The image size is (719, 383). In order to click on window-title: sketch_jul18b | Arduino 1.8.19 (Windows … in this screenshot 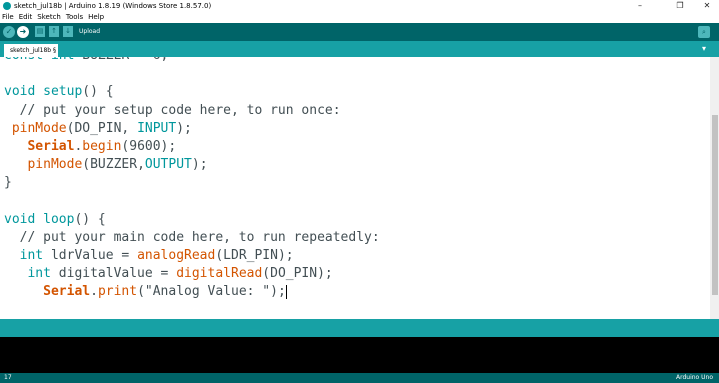, I will do `click(113, 6)`.